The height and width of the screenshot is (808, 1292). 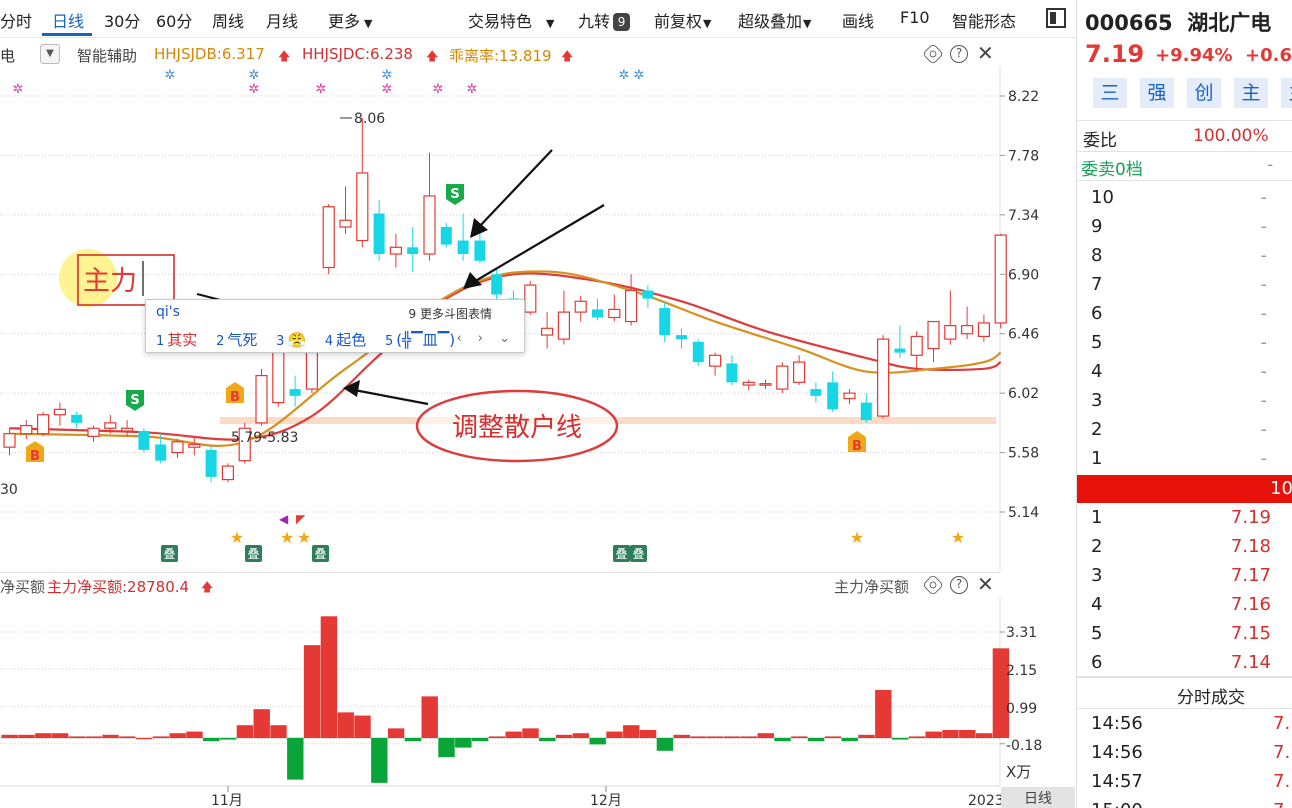 I want to click on tab-intraday: 分时, so click(x=16, y=20).